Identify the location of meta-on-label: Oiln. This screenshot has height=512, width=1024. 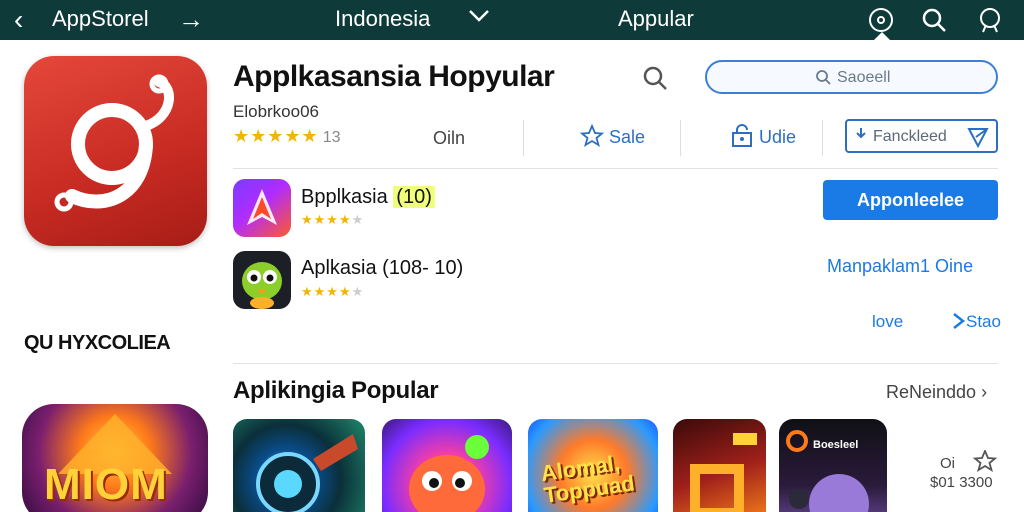
(449, 138).